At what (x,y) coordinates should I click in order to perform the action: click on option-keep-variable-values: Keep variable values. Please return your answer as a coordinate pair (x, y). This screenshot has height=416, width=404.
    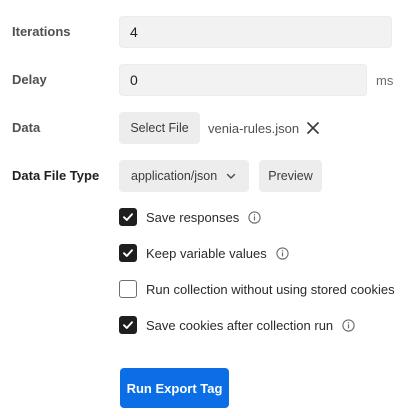
    Looking at the image, I should click on (204, 253).